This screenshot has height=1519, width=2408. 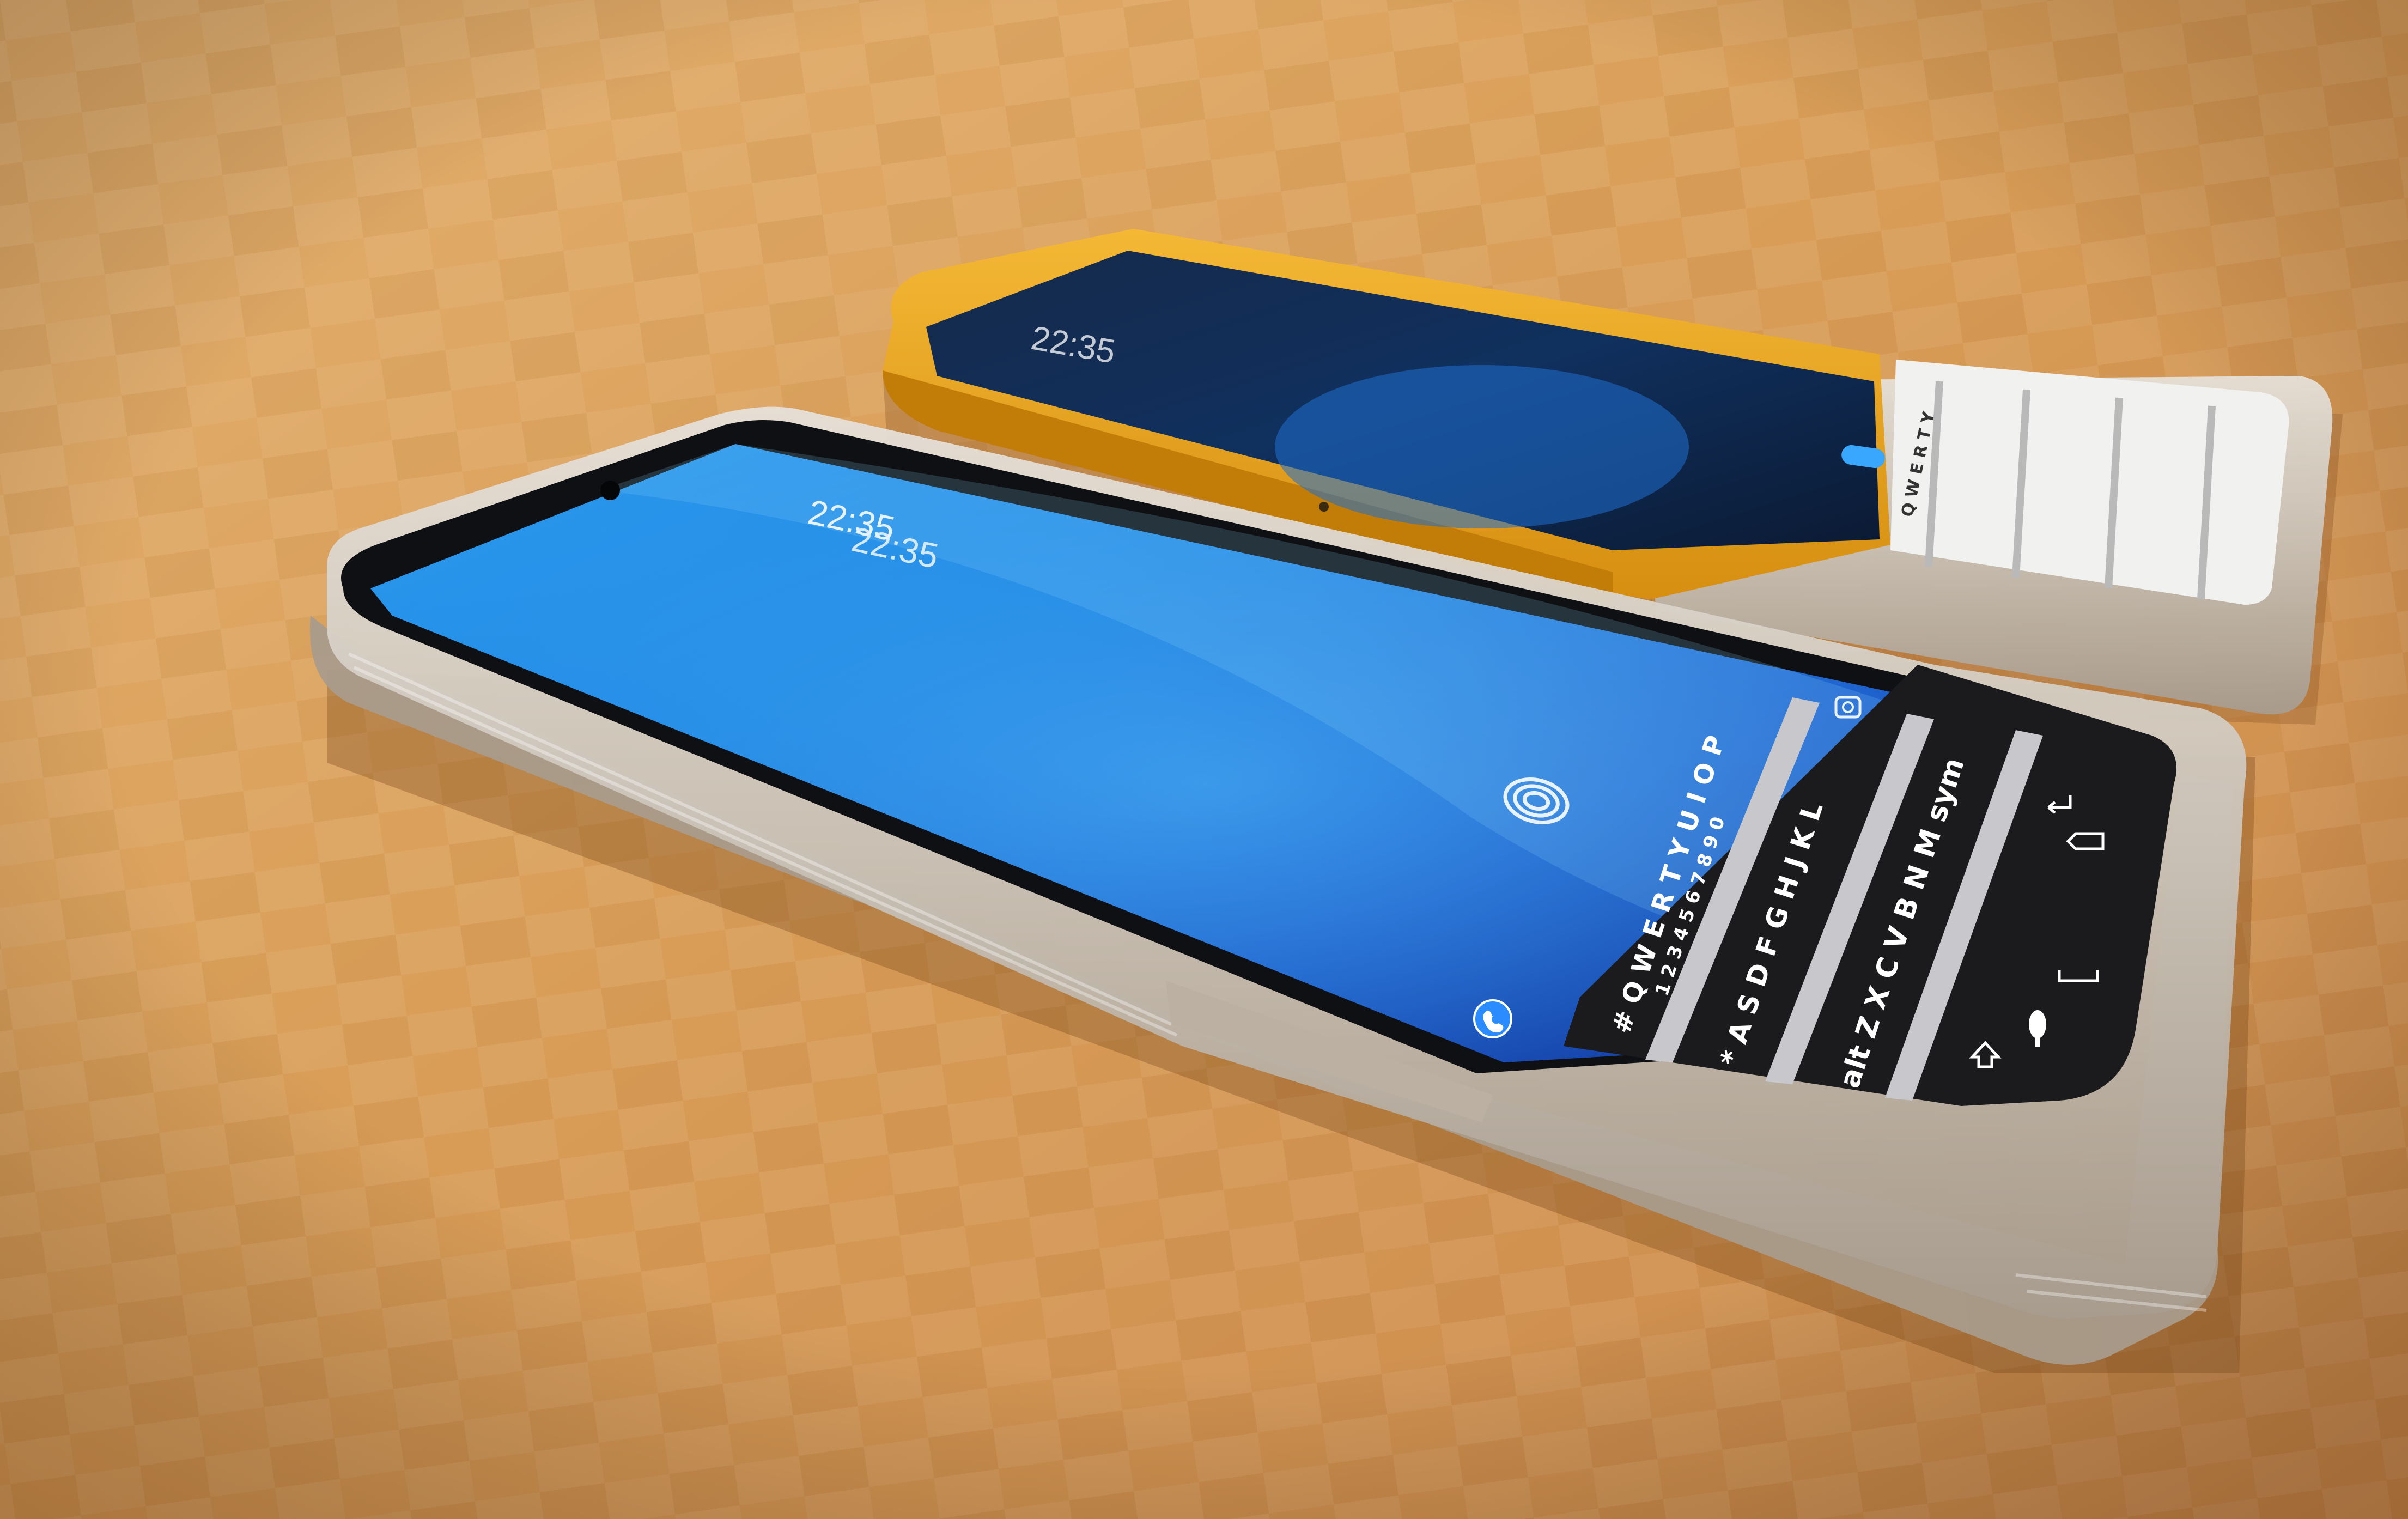 I want to click on front-camera-hole, so click(x=610, y=490).